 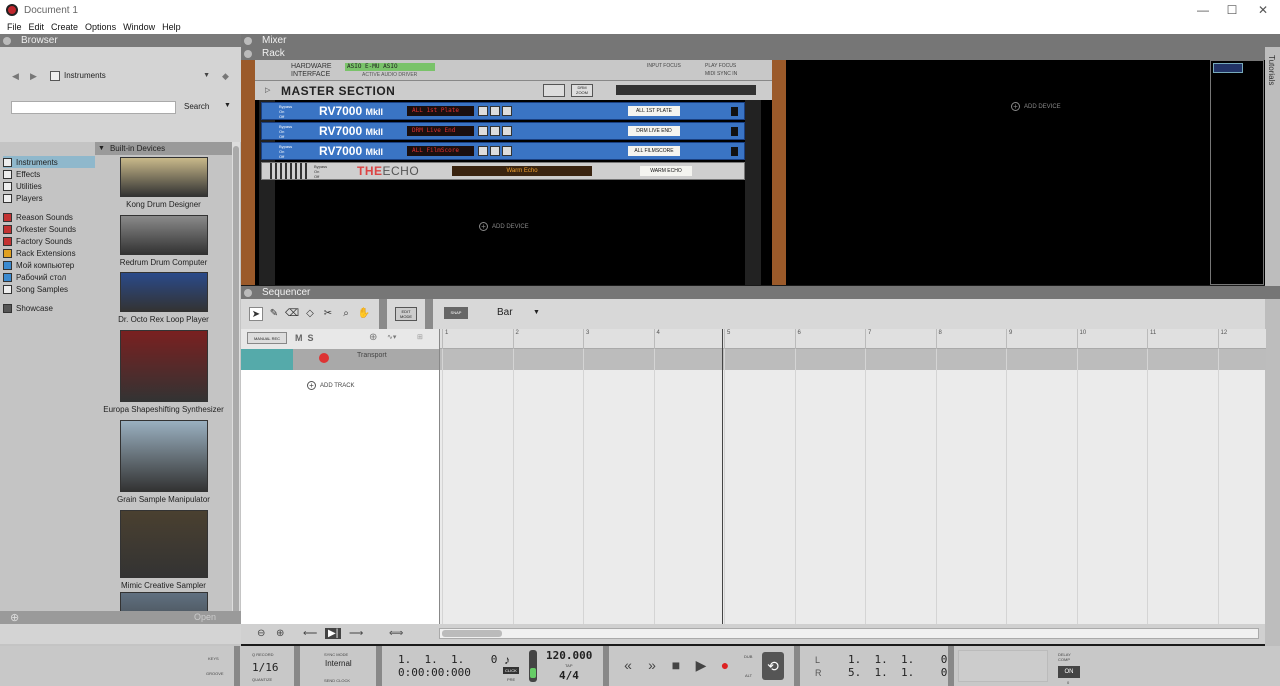 I want to click on metronome-icon: ♪, so click(x=507, y=660).